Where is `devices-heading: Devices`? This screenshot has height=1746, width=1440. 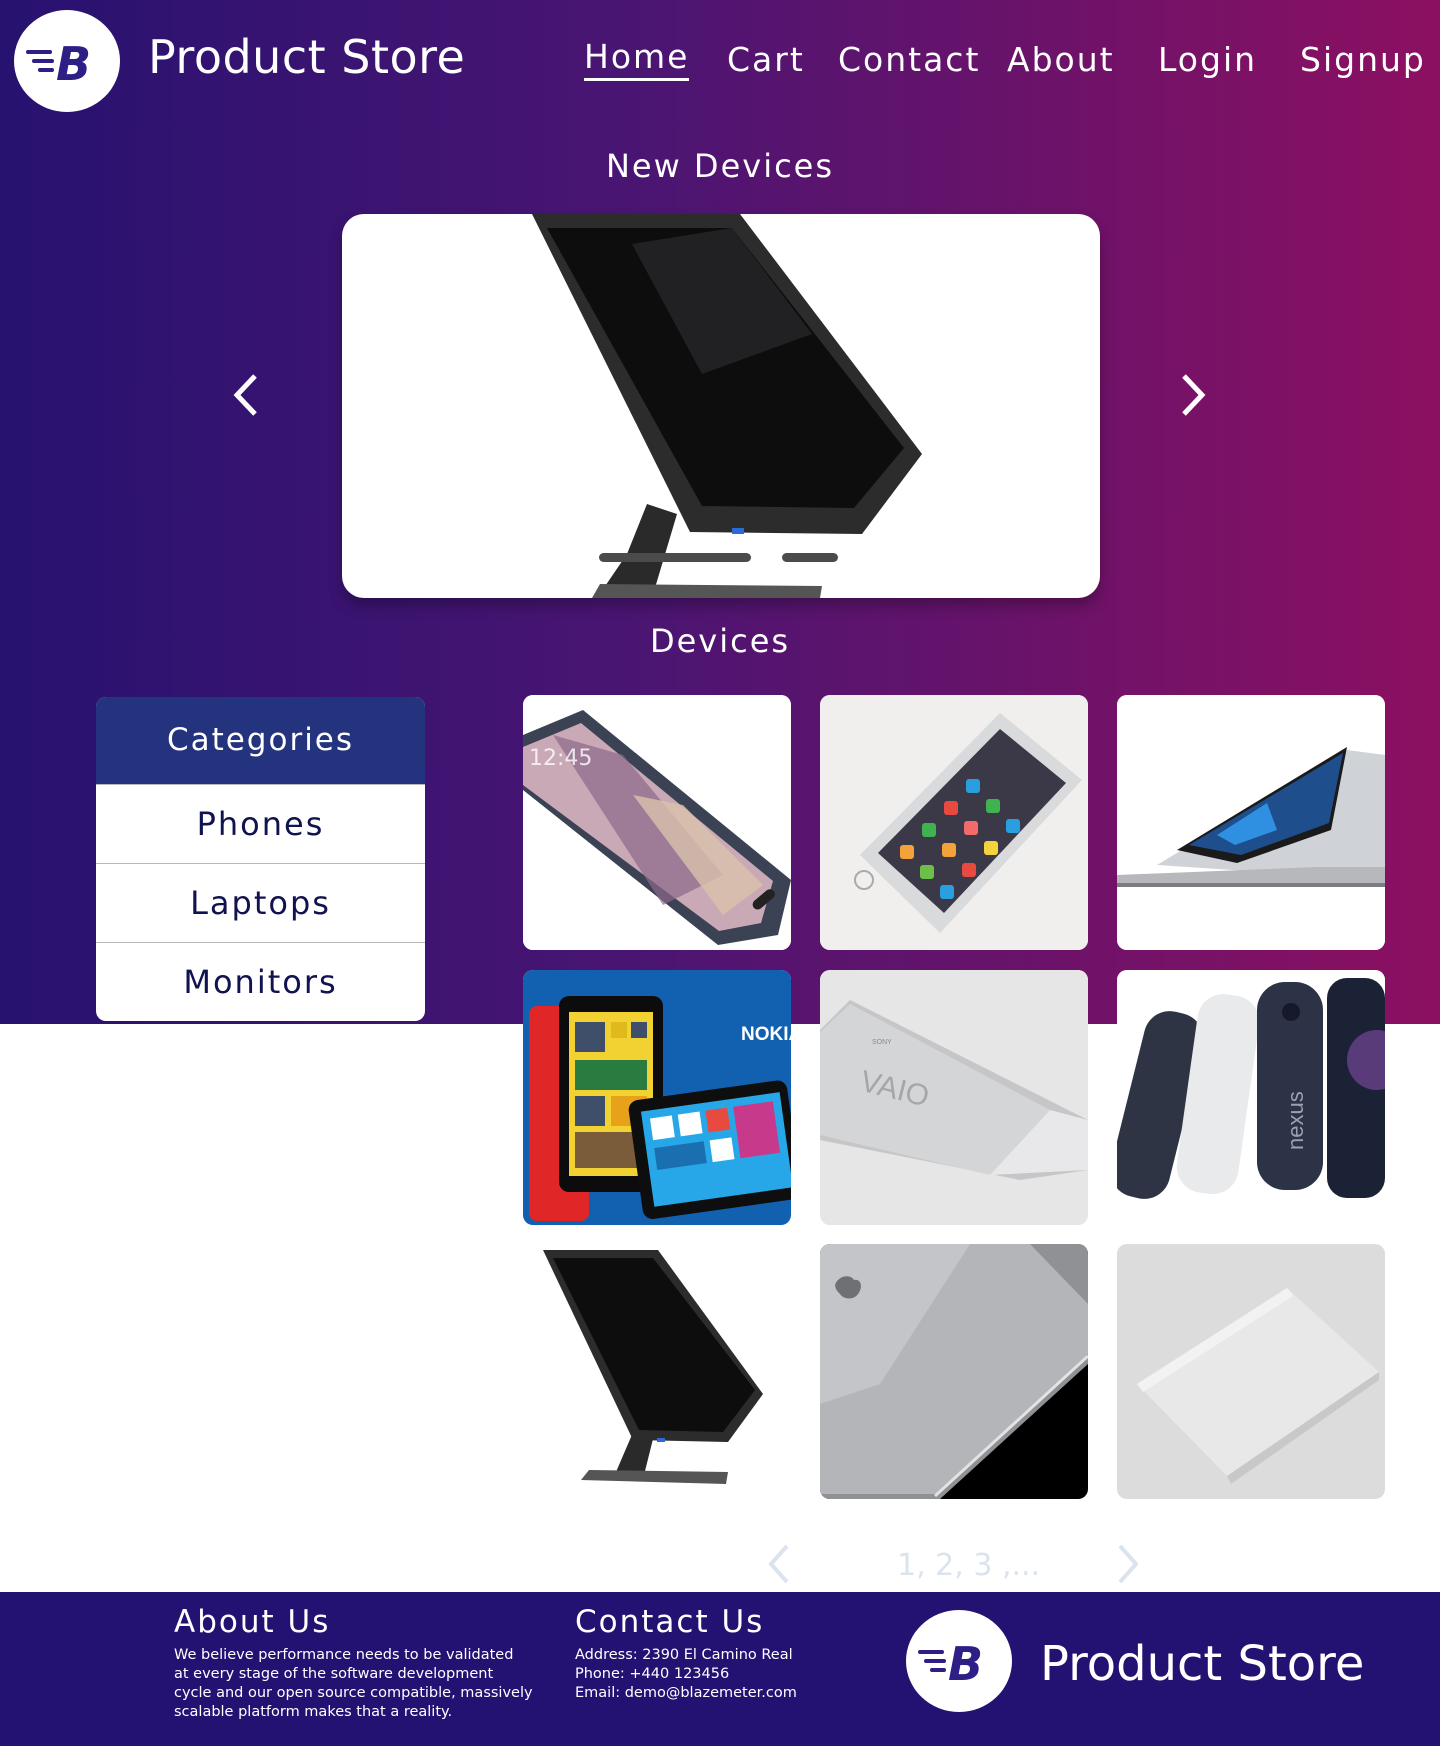 devices-heading: Devices is located at coordinates (720, 641).